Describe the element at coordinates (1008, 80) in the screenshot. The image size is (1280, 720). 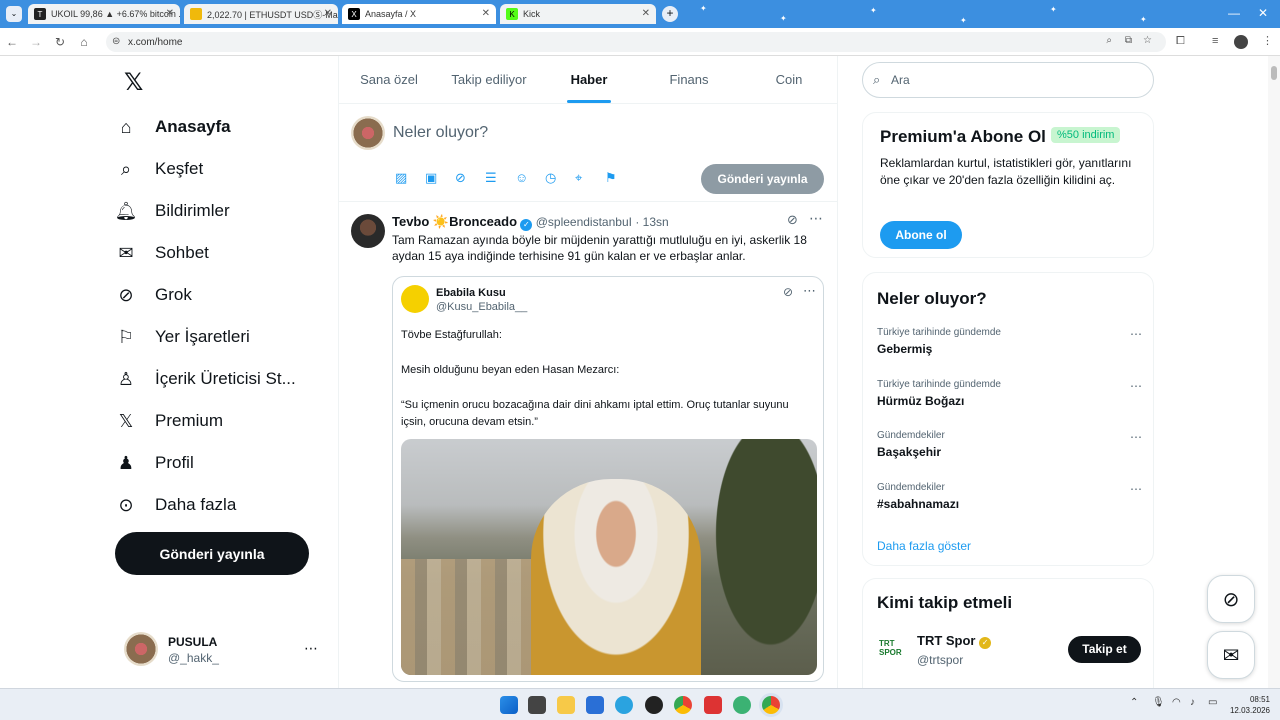
I see `search-input: ⌕ Ara` at that location.